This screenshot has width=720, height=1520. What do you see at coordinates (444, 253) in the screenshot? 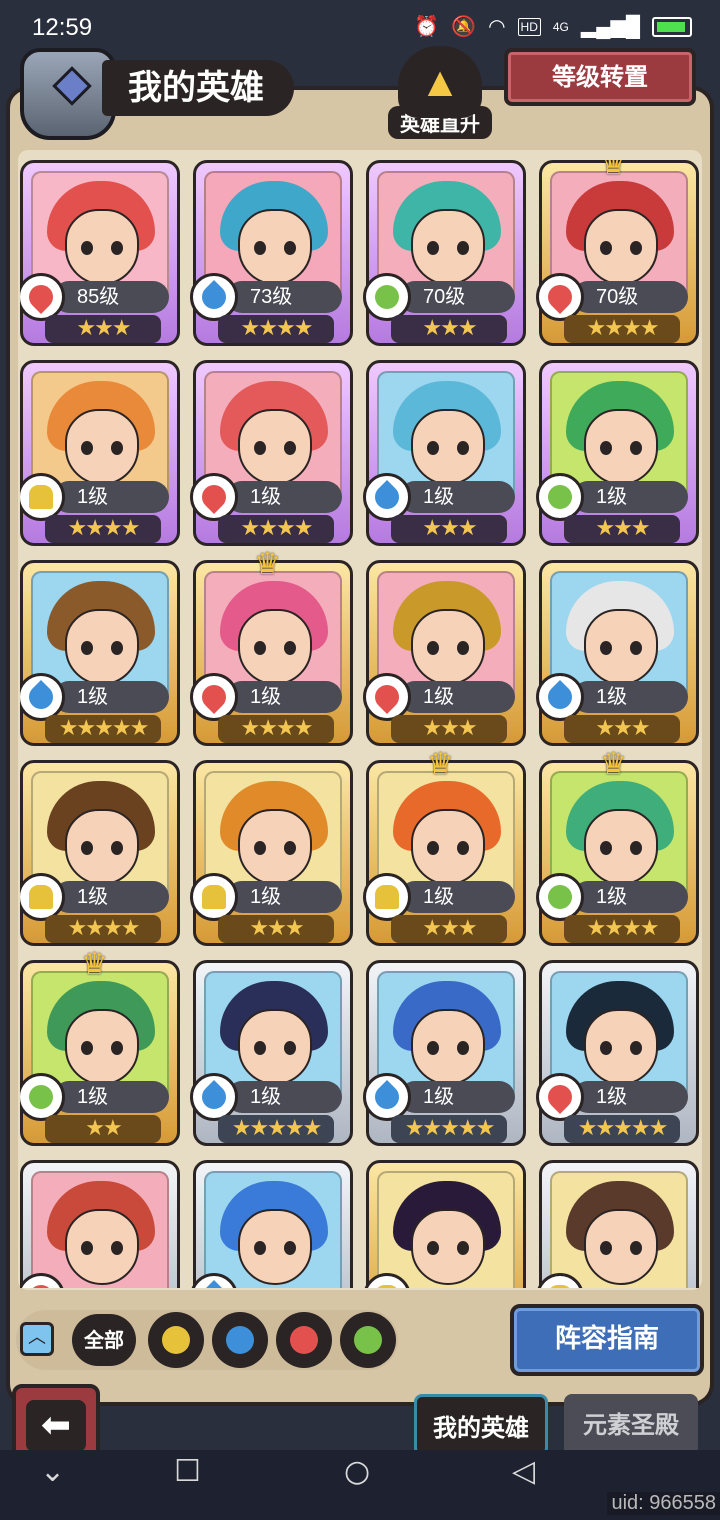
I see `hero-card: 70级 ★★★` at bounding box center [444, 253].